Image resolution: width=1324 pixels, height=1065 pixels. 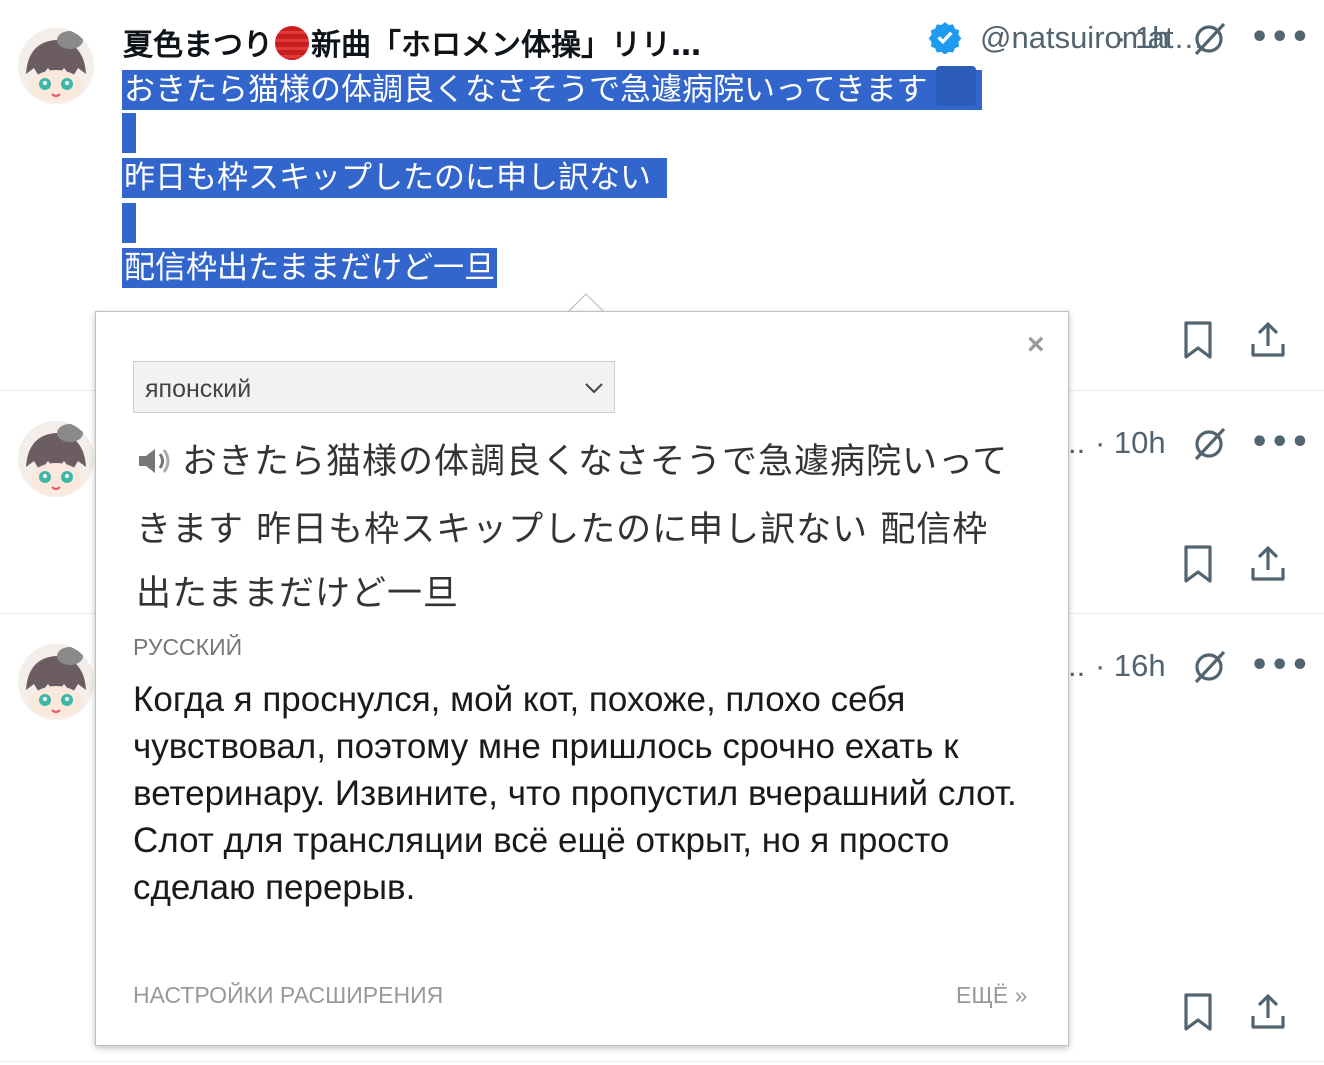 What do you see at coordinates (991, 995) in the screenshot?
I see `more-link: ЕЩЁ »` at bounding box center [991, 995].